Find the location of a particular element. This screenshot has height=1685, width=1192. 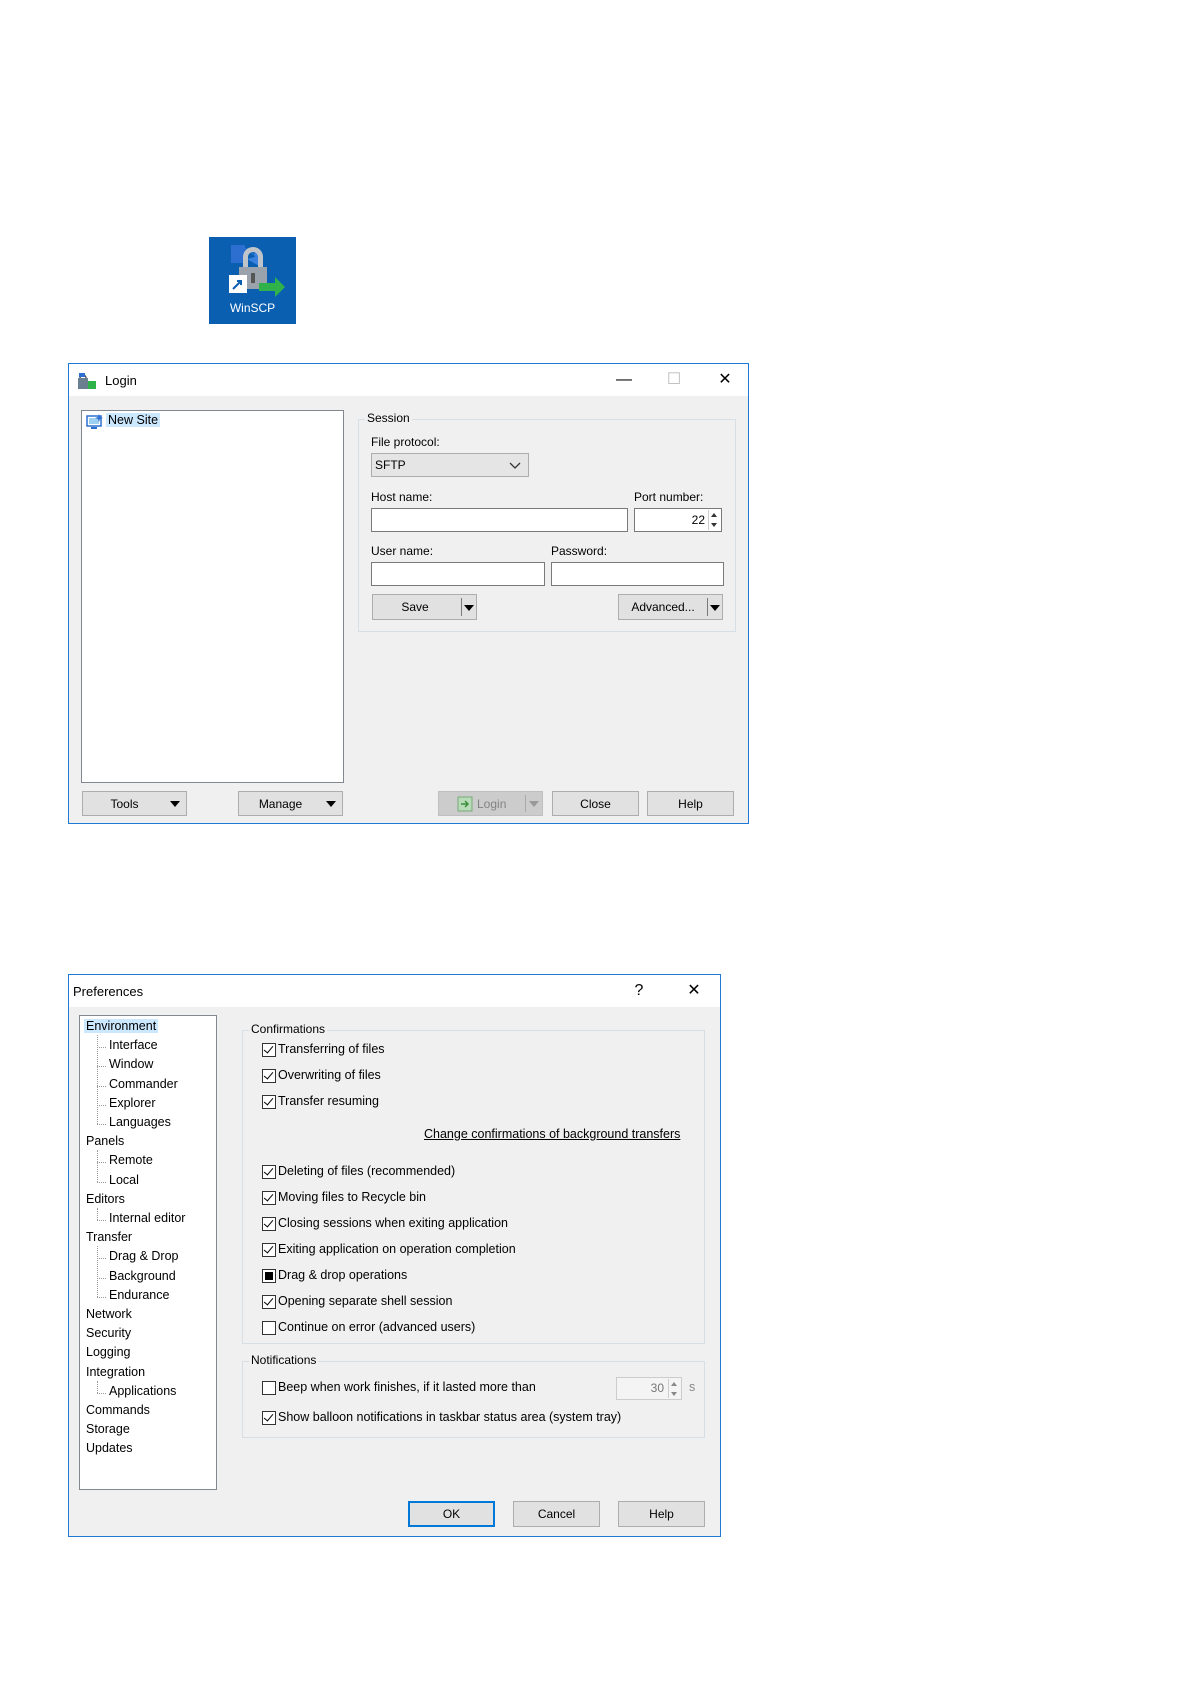

user-name-input is located at coordinates (458, 574).